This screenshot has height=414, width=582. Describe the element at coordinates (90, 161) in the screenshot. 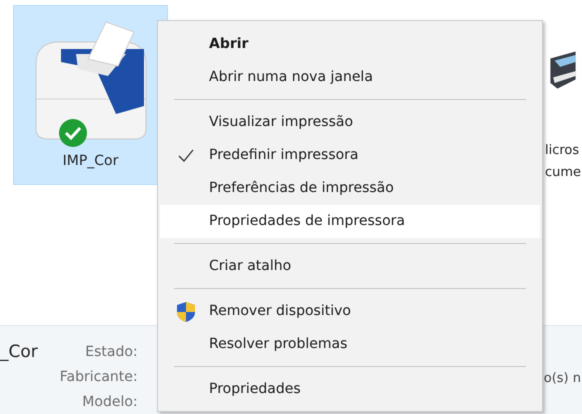

I see `printer-name: IMP_Cor` at that location.